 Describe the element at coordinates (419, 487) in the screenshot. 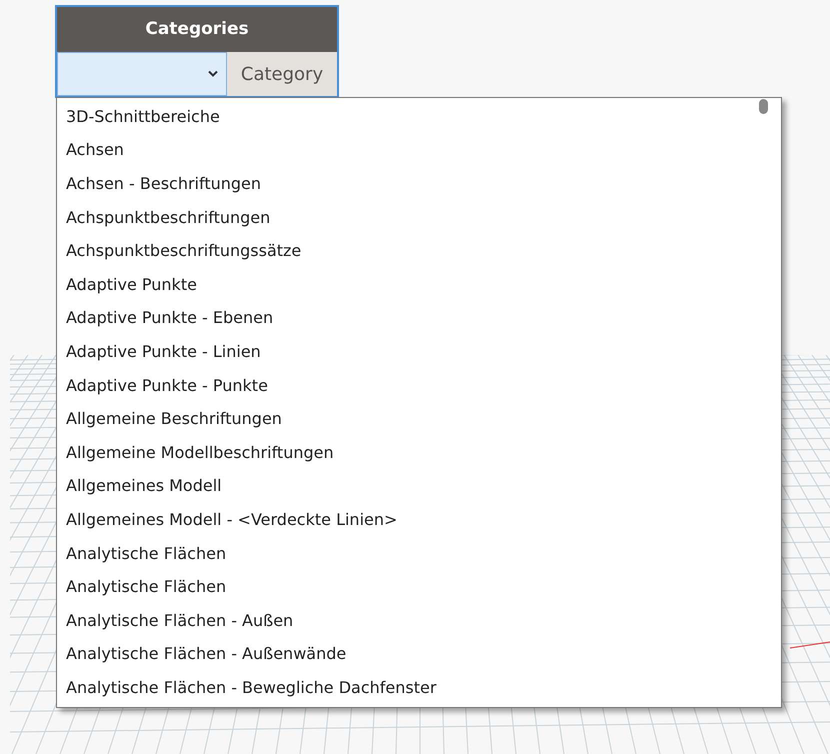

I see `list-item: Allgemeines Modell` at that location.